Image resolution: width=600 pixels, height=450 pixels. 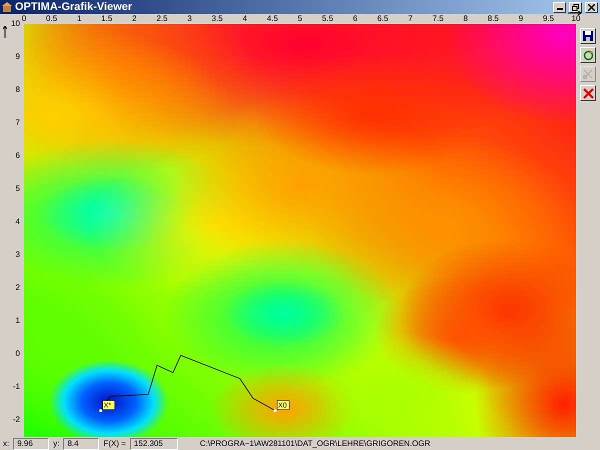 What do you see at coordinates (410, 19) in the screenshot?
I see `x-tick-label: 7` at bounding box center [410, 19].